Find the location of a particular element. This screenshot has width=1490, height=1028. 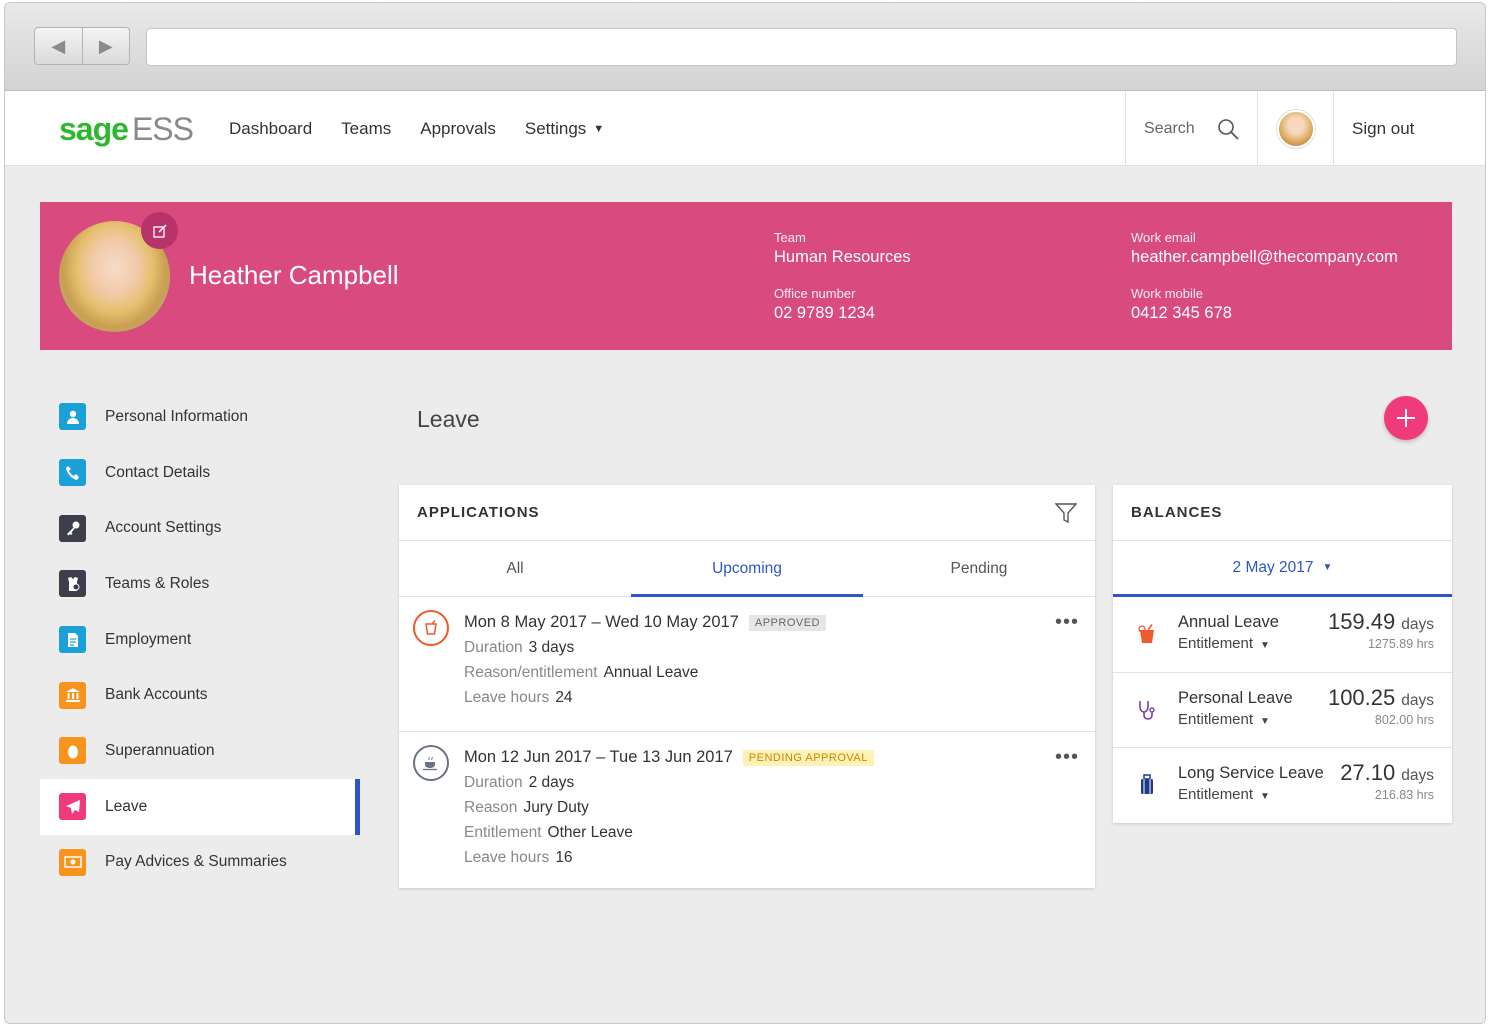

sidebar-item-personal-information: Personal Information is located at coordinates (200, 417).